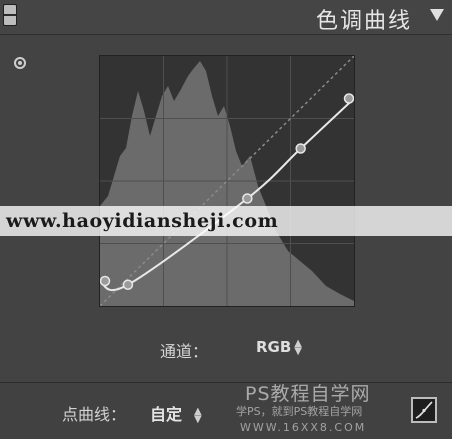 This screenshot has height=439, width=452. Describe the element at coordinates (166, 414) in the screenshot. I see `point-curve-value: 自定` at that location.